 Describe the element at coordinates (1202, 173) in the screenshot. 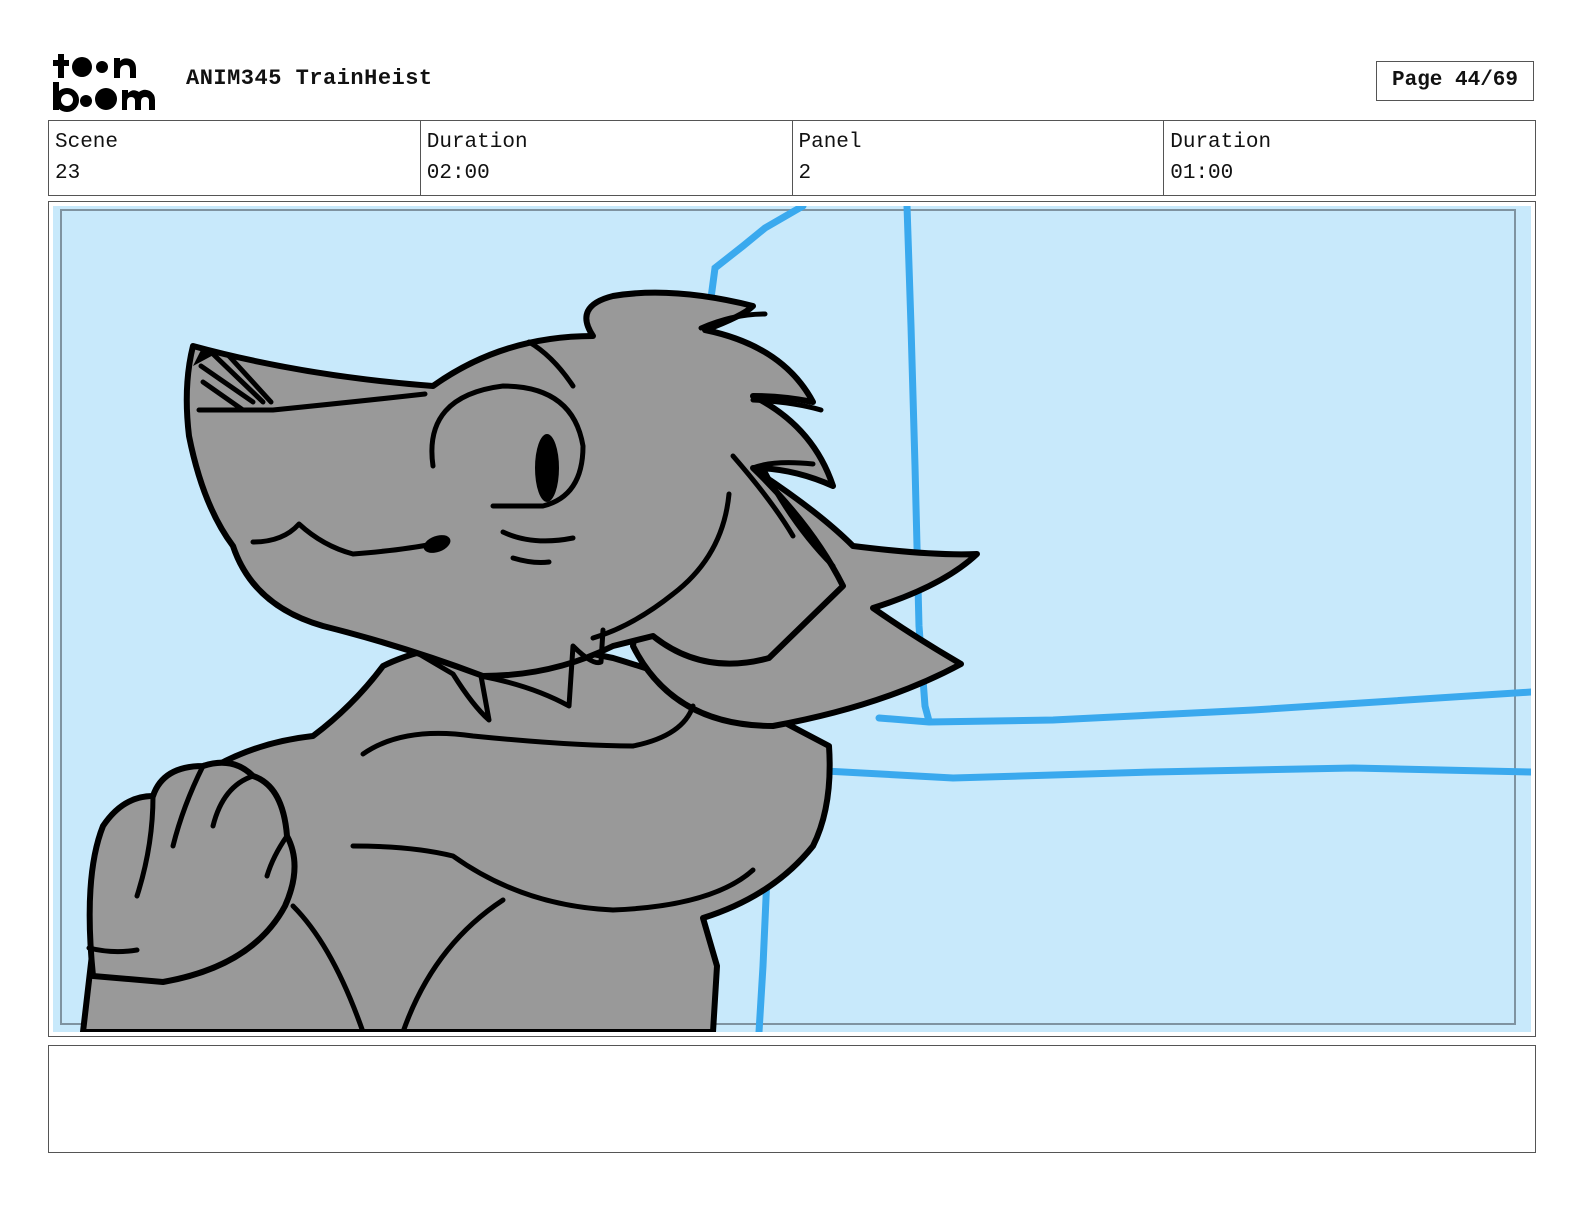

I see `panel-duration-value: 01:00` at that location.